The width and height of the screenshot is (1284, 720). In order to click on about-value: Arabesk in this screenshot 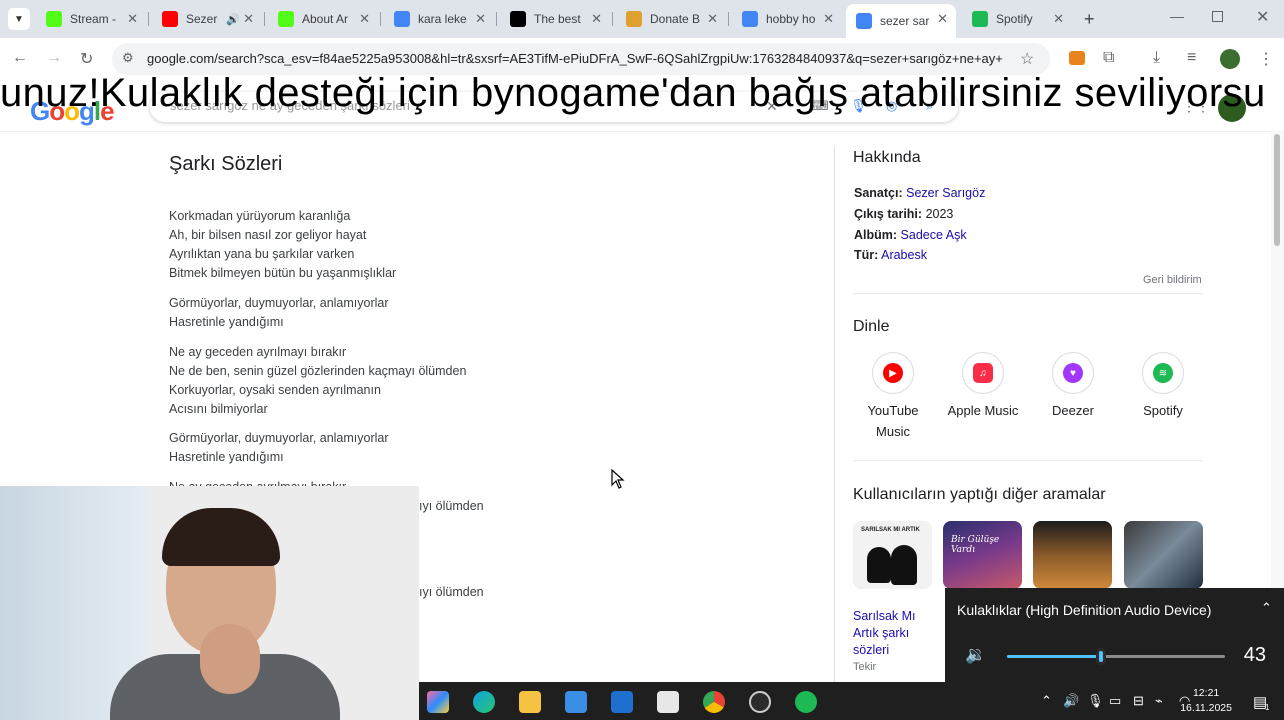, I will do `click(904, 255)`.